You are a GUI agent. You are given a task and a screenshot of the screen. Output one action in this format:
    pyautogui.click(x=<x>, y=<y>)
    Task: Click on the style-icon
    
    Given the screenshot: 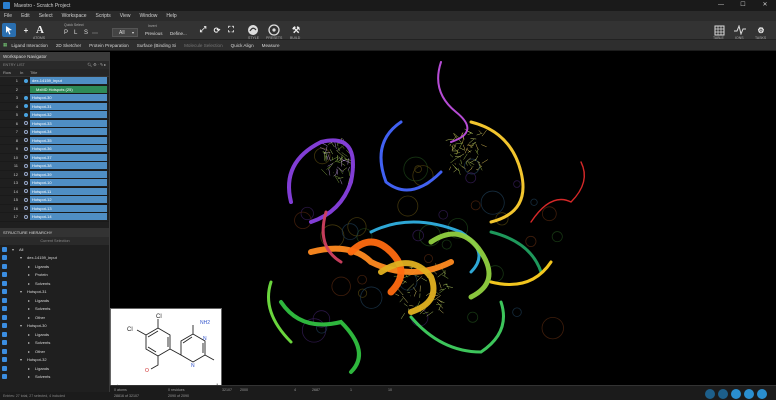 What is the action you would take?
    pyautogui.click(x=253, y=30)
    